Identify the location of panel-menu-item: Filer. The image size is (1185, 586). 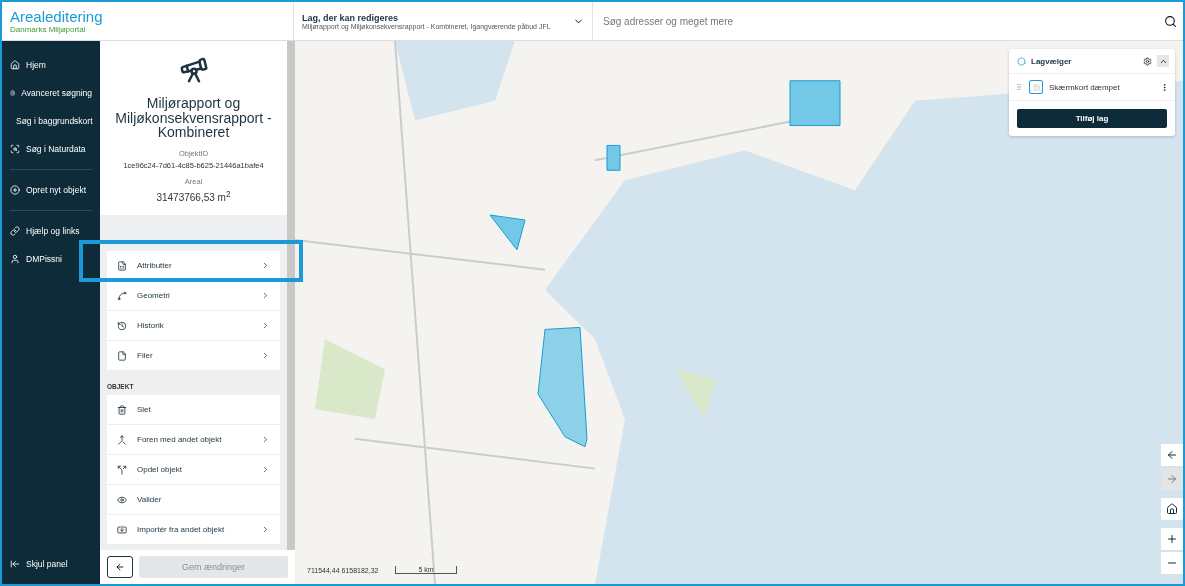
(193, 356).